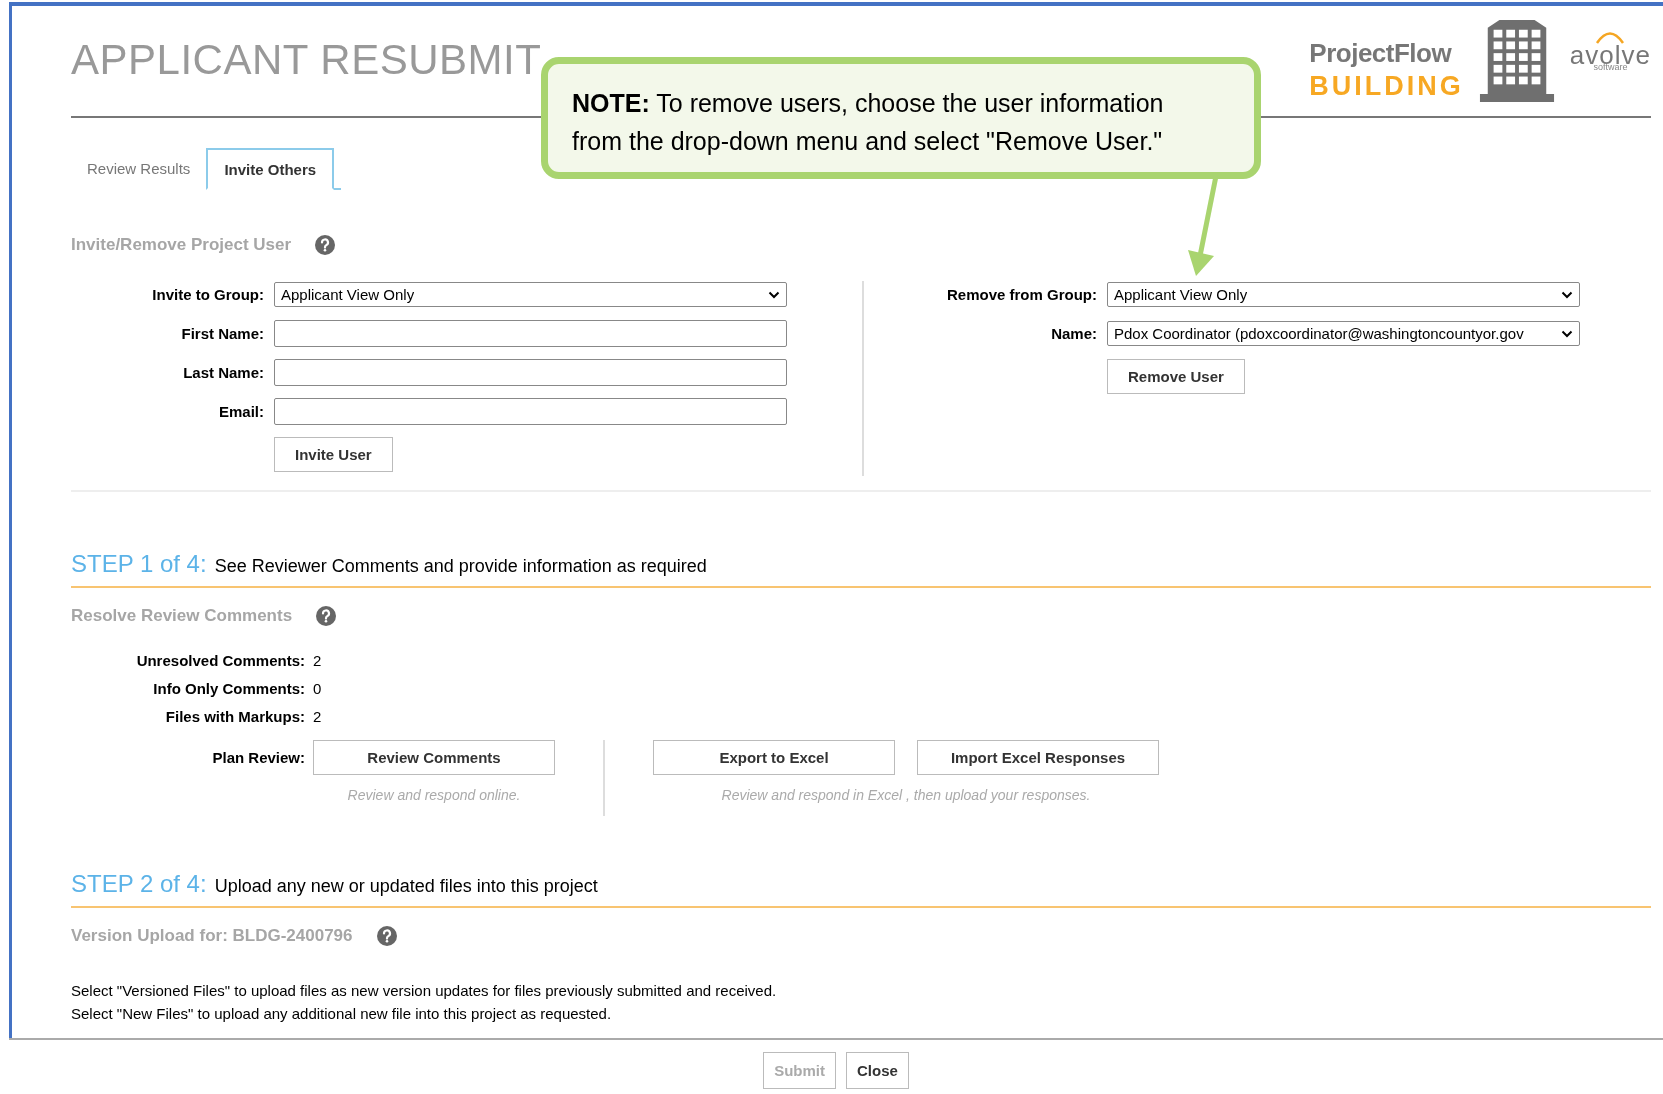 This screenshot has height=1094, width=1663. I want to click on footer-button: Close, so click(877, 1070).